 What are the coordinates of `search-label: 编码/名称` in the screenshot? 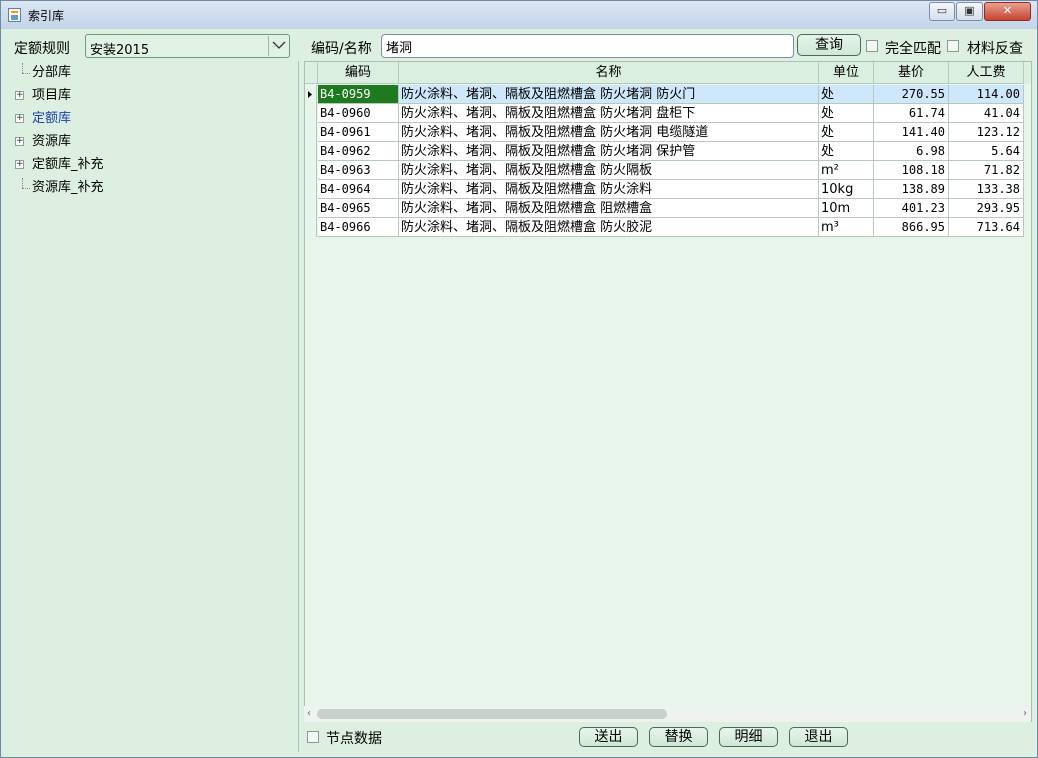 It's located at (341, 49).